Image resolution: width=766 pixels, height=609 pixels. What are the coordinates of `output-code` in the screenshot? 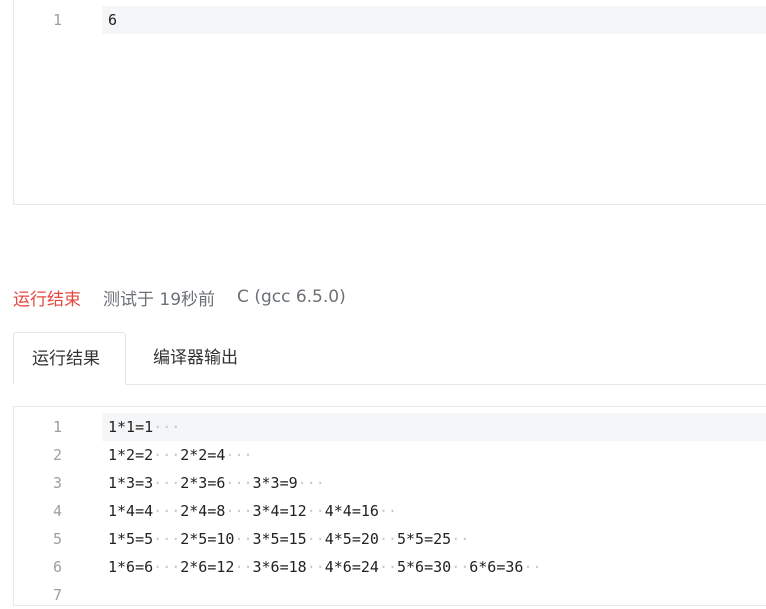 It's located at (434, 595).